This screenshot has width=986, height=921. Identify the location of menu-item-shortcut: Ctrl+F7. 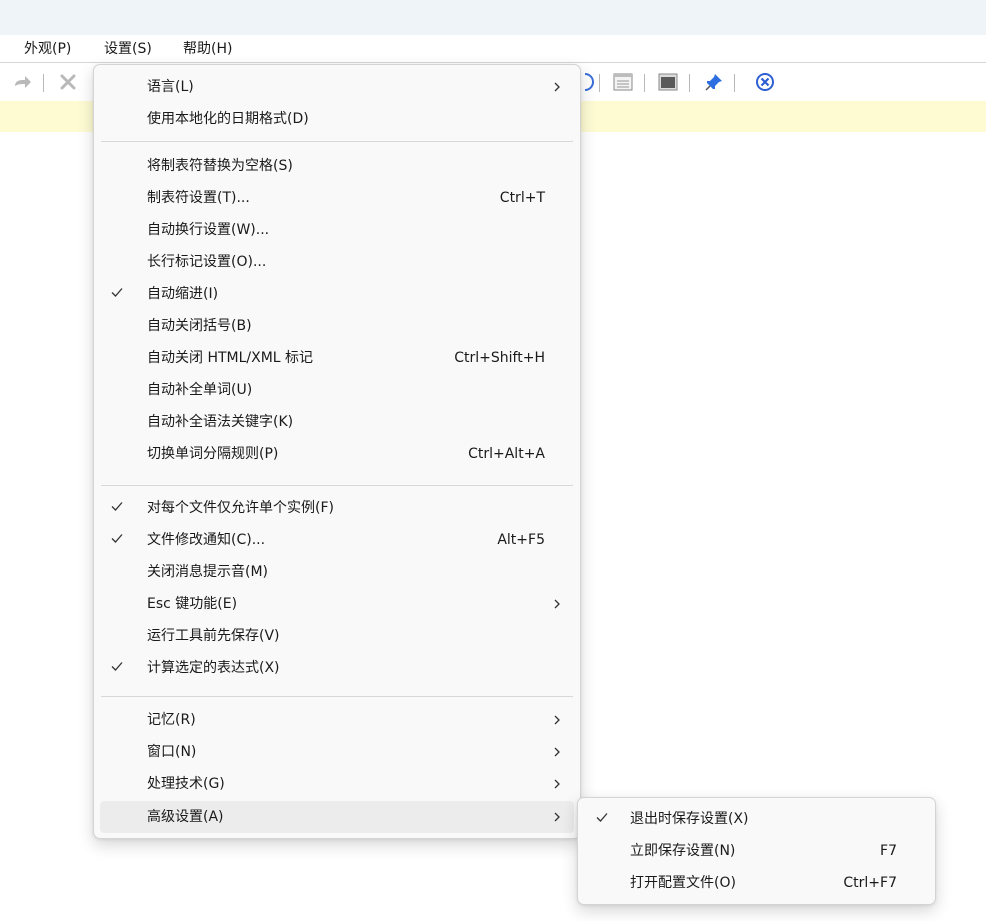
(870, 883).